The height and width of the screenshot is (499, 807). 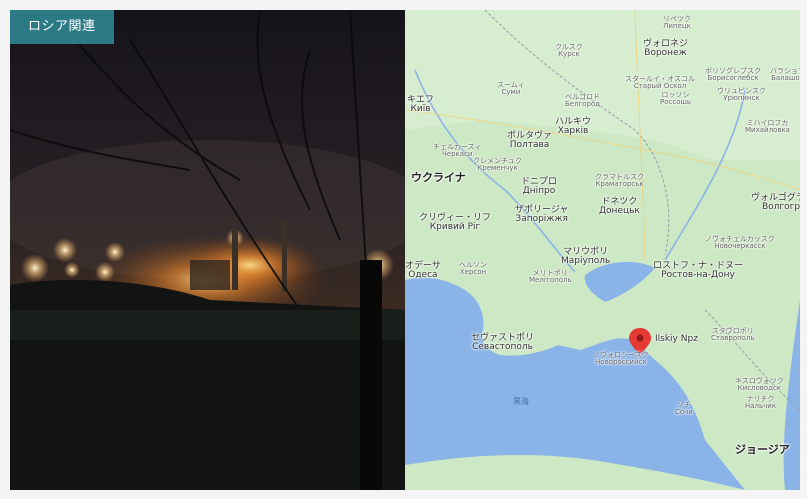 I want to click on place-borisoglebsk: ボリソグレブスク Борисоглебск, so click(x=733, y=75).